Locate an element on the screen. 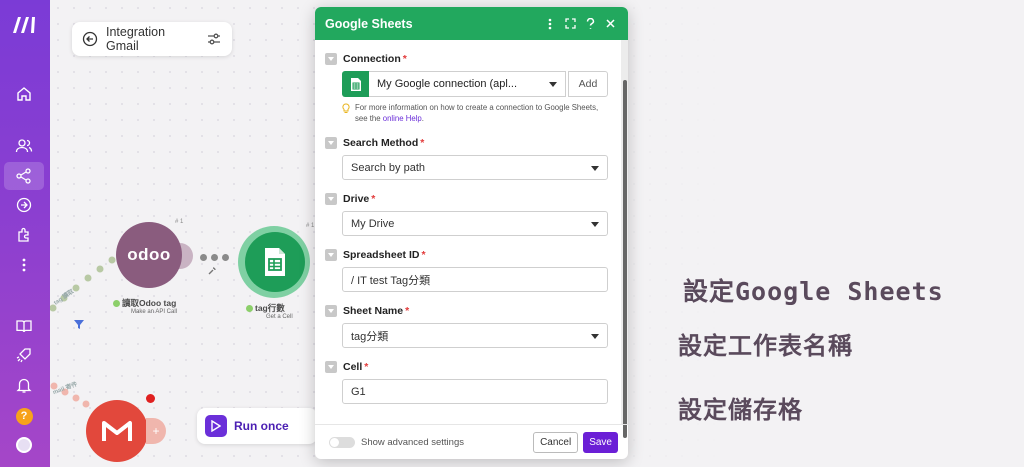 The image size is (1024, 467). sidebar-item-home is located at coordinates (24, 94).